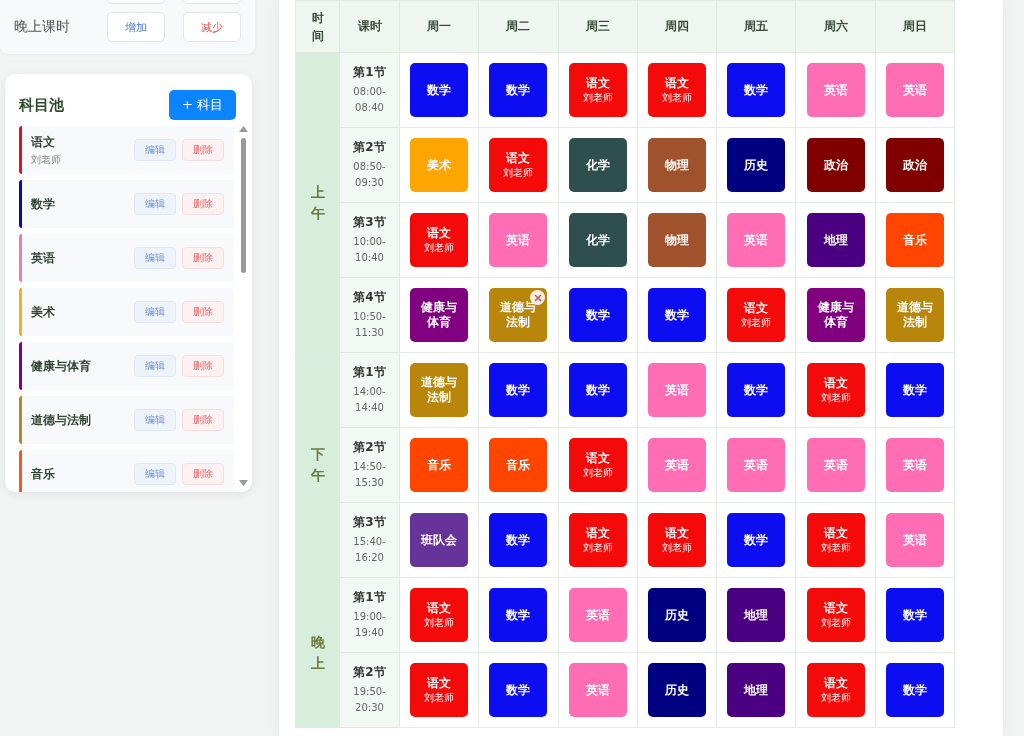 This screenshot has height=736, width=1024. I want to click on scroll-up-icon, so click(243, 129).